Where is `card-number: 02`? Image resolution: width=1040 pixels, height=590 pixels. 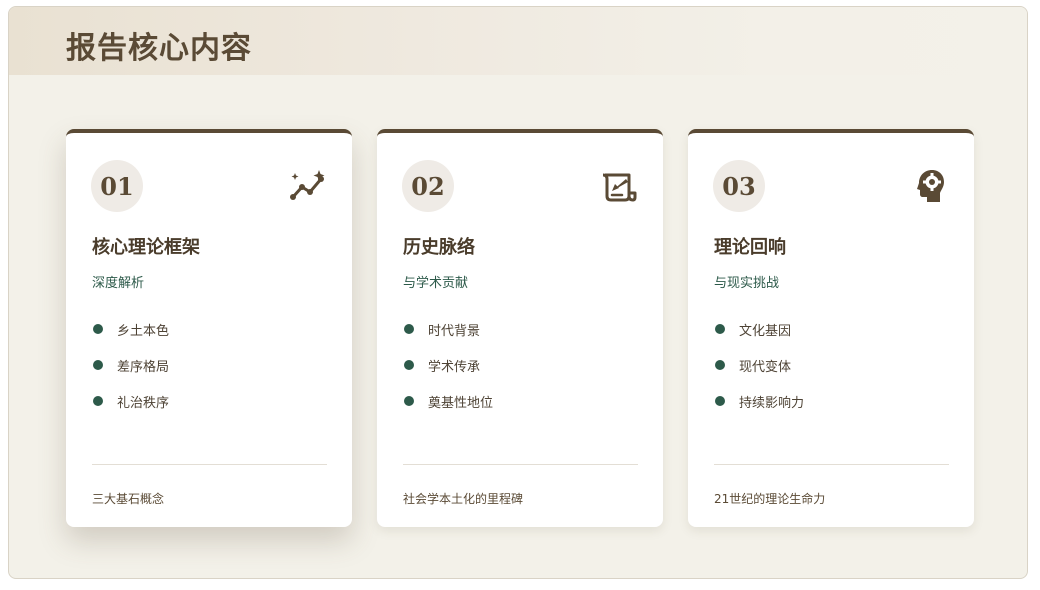
card-number: 02 is located at coordinates (428, 186).